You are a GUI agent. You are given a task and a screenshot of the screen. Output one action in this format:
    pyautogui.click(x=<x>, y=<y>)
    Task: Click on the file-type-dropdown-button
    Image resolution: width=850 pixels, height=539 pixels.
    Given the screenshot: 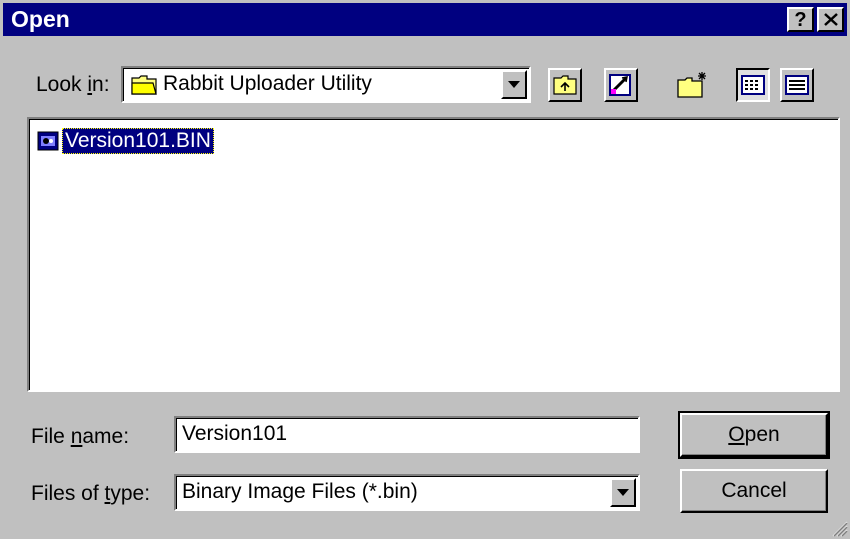 What is the action you would take?
    pyautogui.click(x=623, y=492)
    